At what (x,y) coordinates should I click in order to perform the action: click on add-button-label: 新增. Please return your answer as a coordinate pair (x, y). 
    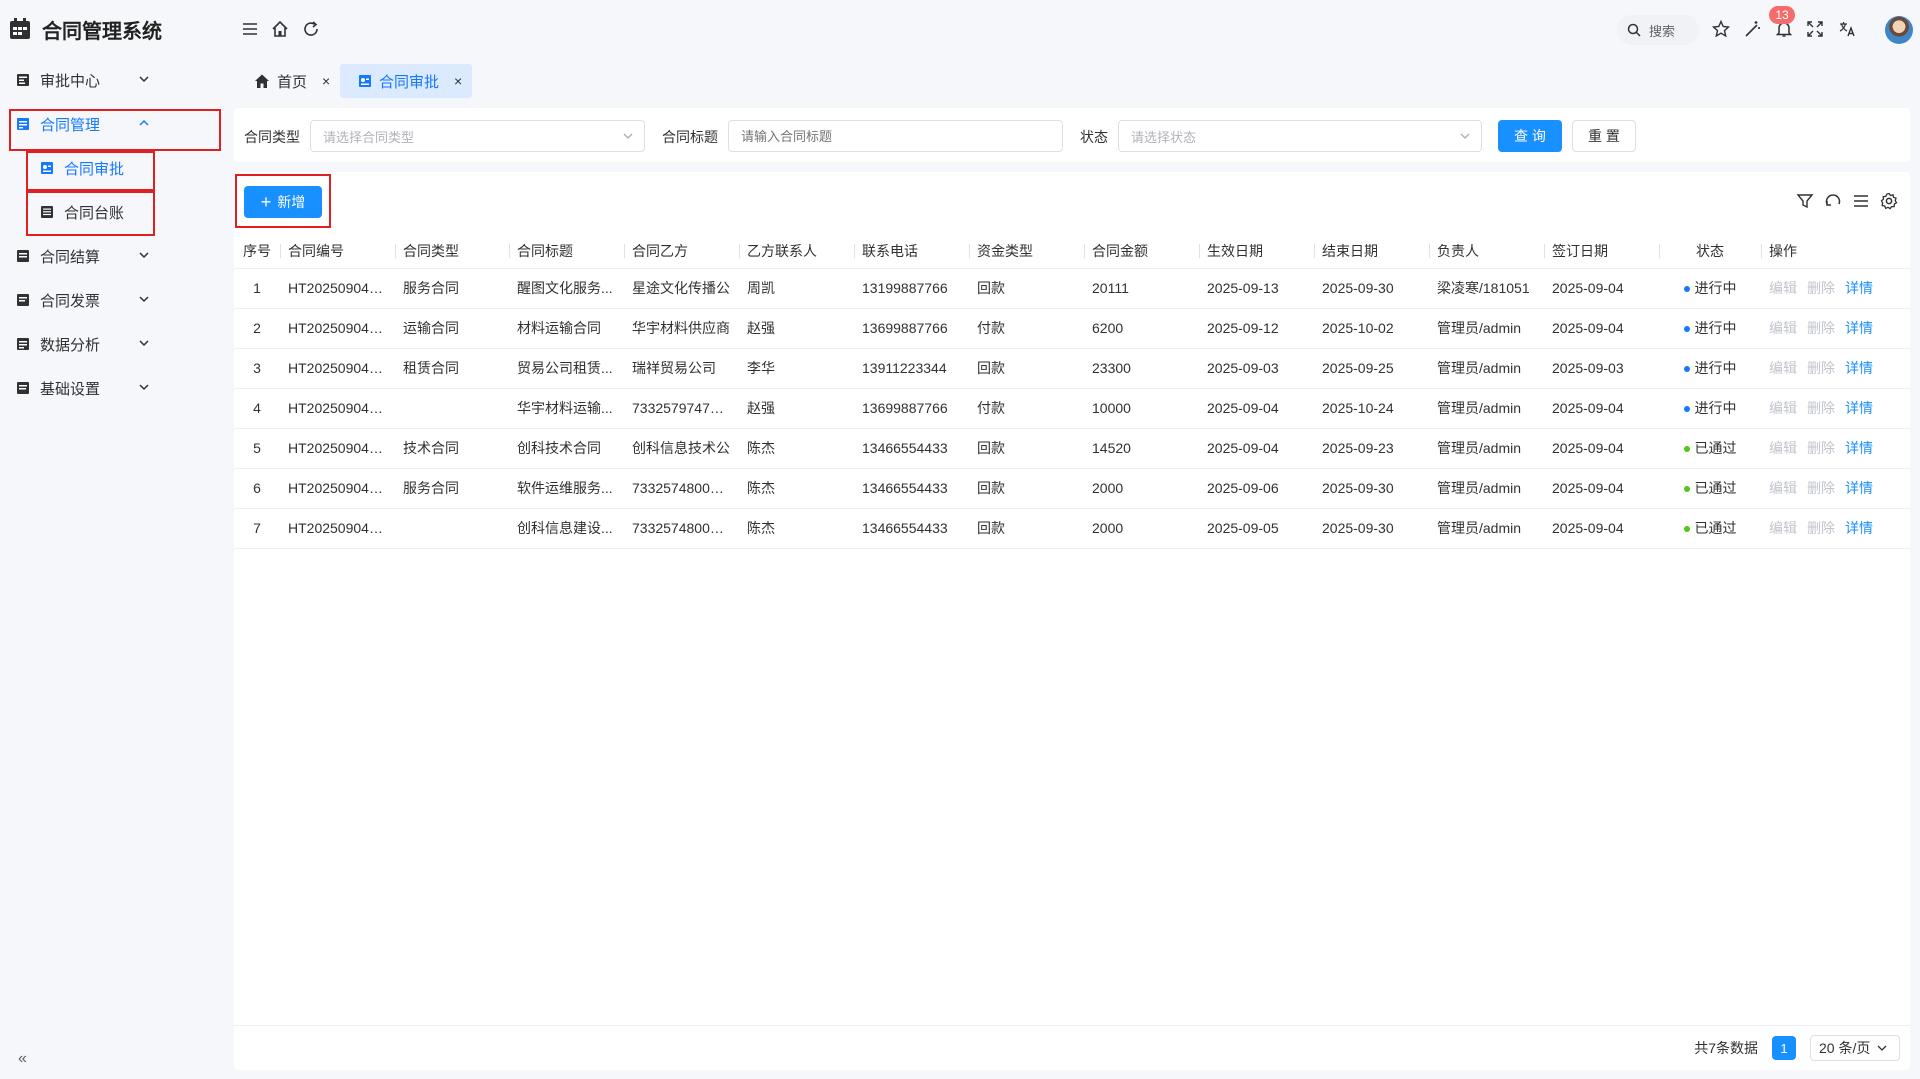
    Looking at the image, I should click on (291, 202).